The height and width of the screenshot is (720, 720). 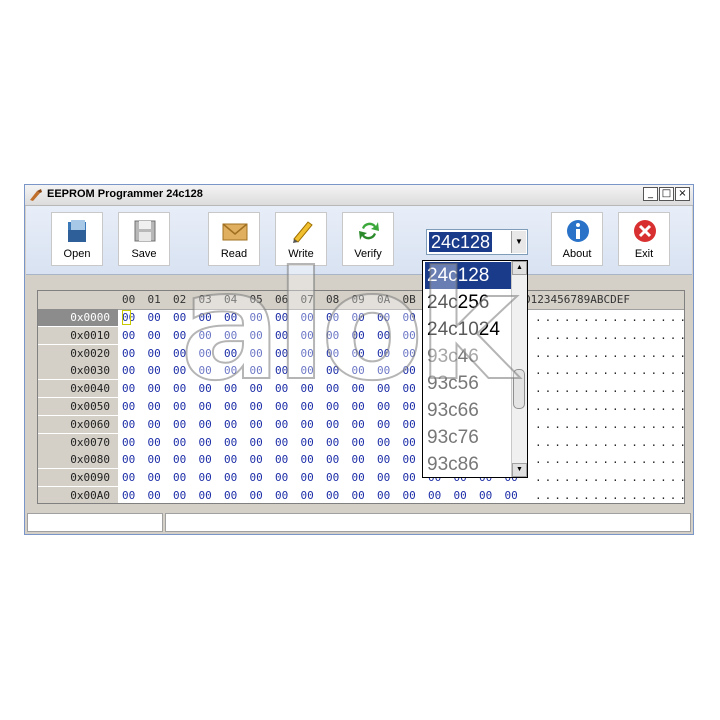 What do you see at coordinates (519, 389) in the screenshot?
I see `scroll-thumb` at bounding box center [519, 389].